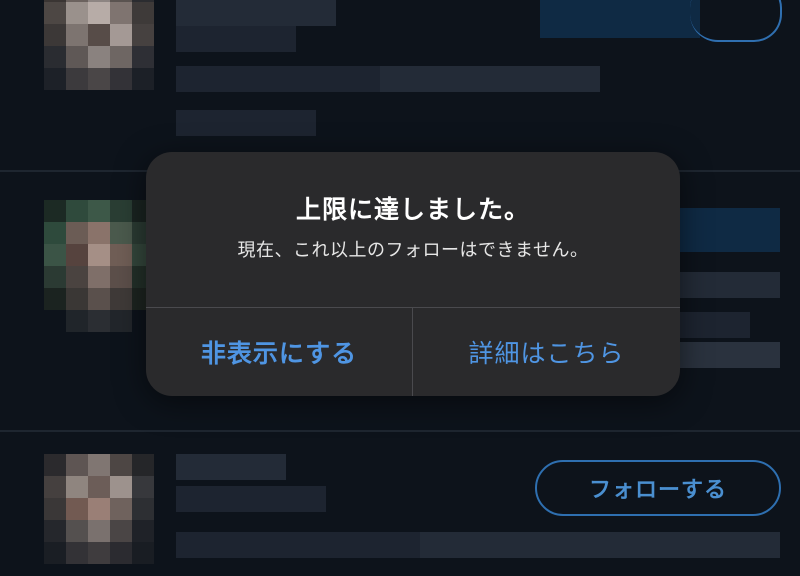 The height and width of the screenshot is (576, 800). I want to click on alert-title: 上限に達しました。, so click(412, 209).